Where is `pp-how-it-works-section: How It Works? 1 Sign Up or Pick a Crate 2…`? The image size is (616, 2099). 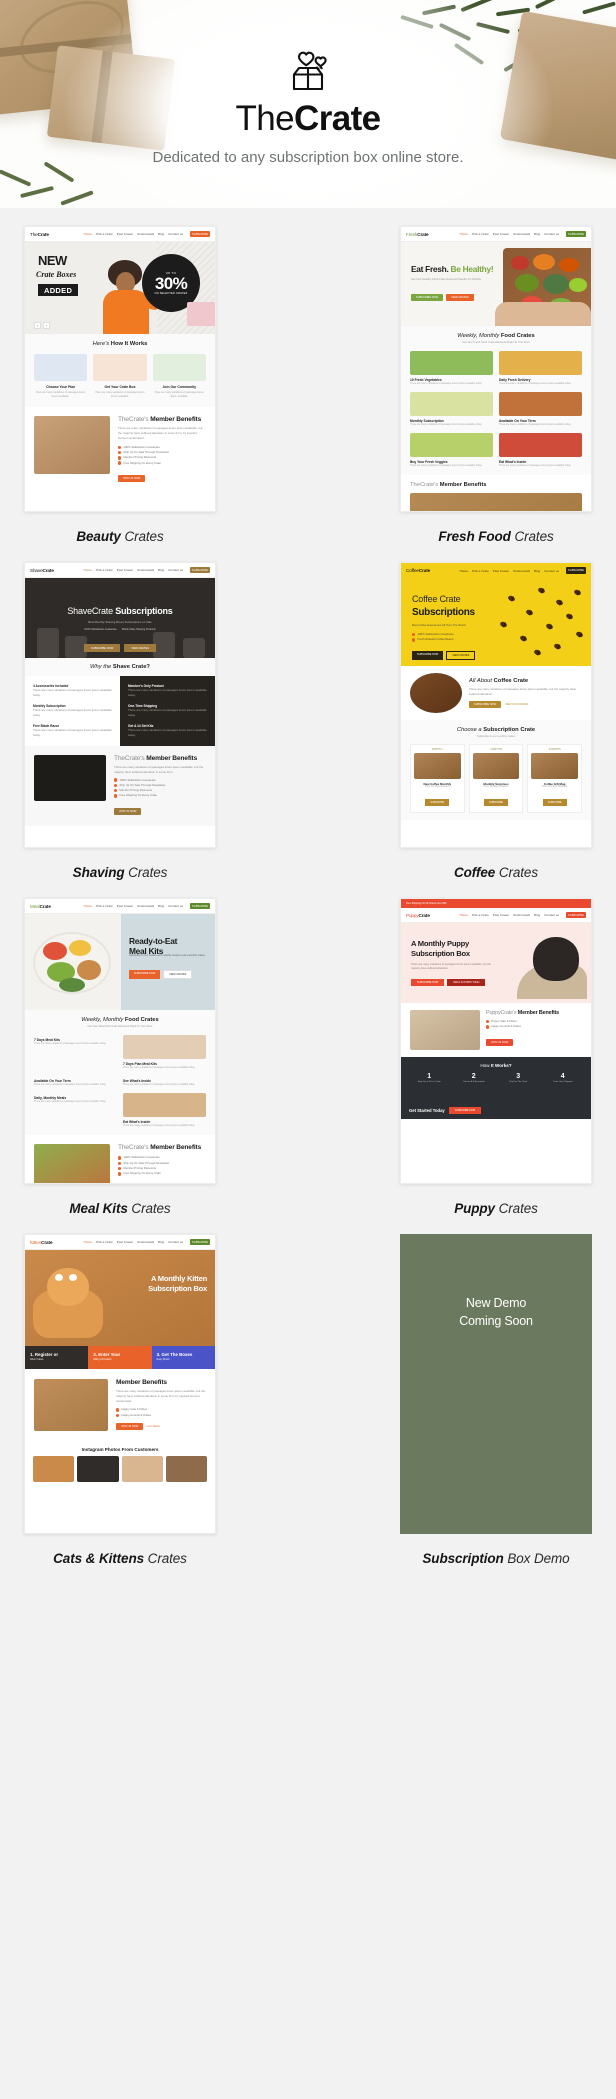
pp-how-it-works-section: How It Works? 1 Sign Up or Pick a Crate 2… is located at coordinates (496, 1088).